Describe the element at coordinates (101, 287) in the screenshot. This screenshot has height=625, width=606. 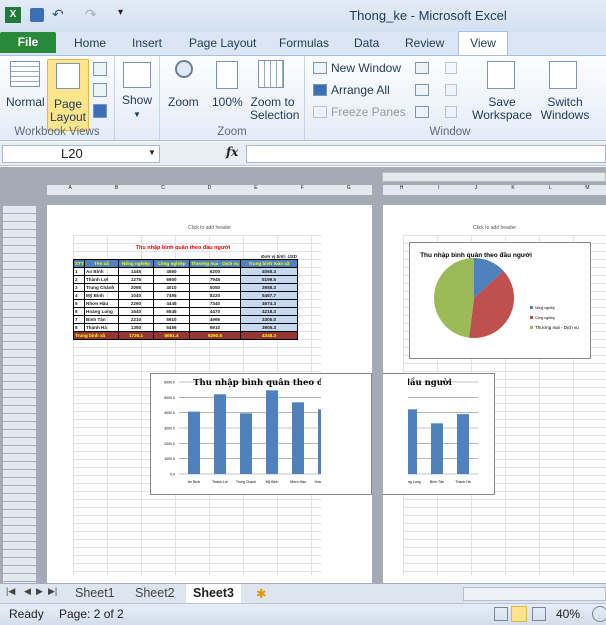
I see `table-cell: Trung Chánh` at that location.